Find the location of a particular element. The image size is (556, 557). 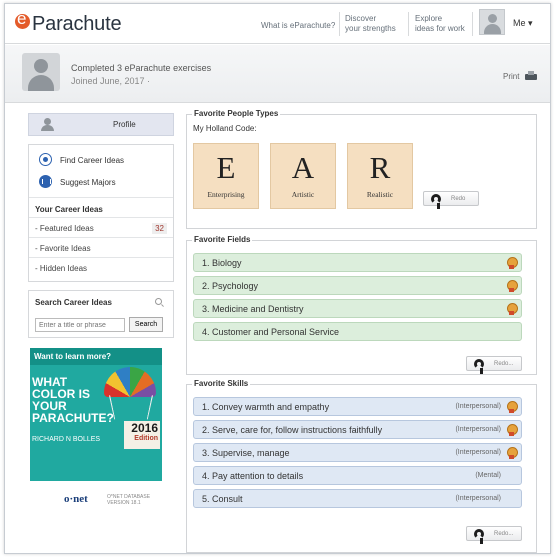

holland-tile-artistic: A Artistic is located at coordinates (303, 176).